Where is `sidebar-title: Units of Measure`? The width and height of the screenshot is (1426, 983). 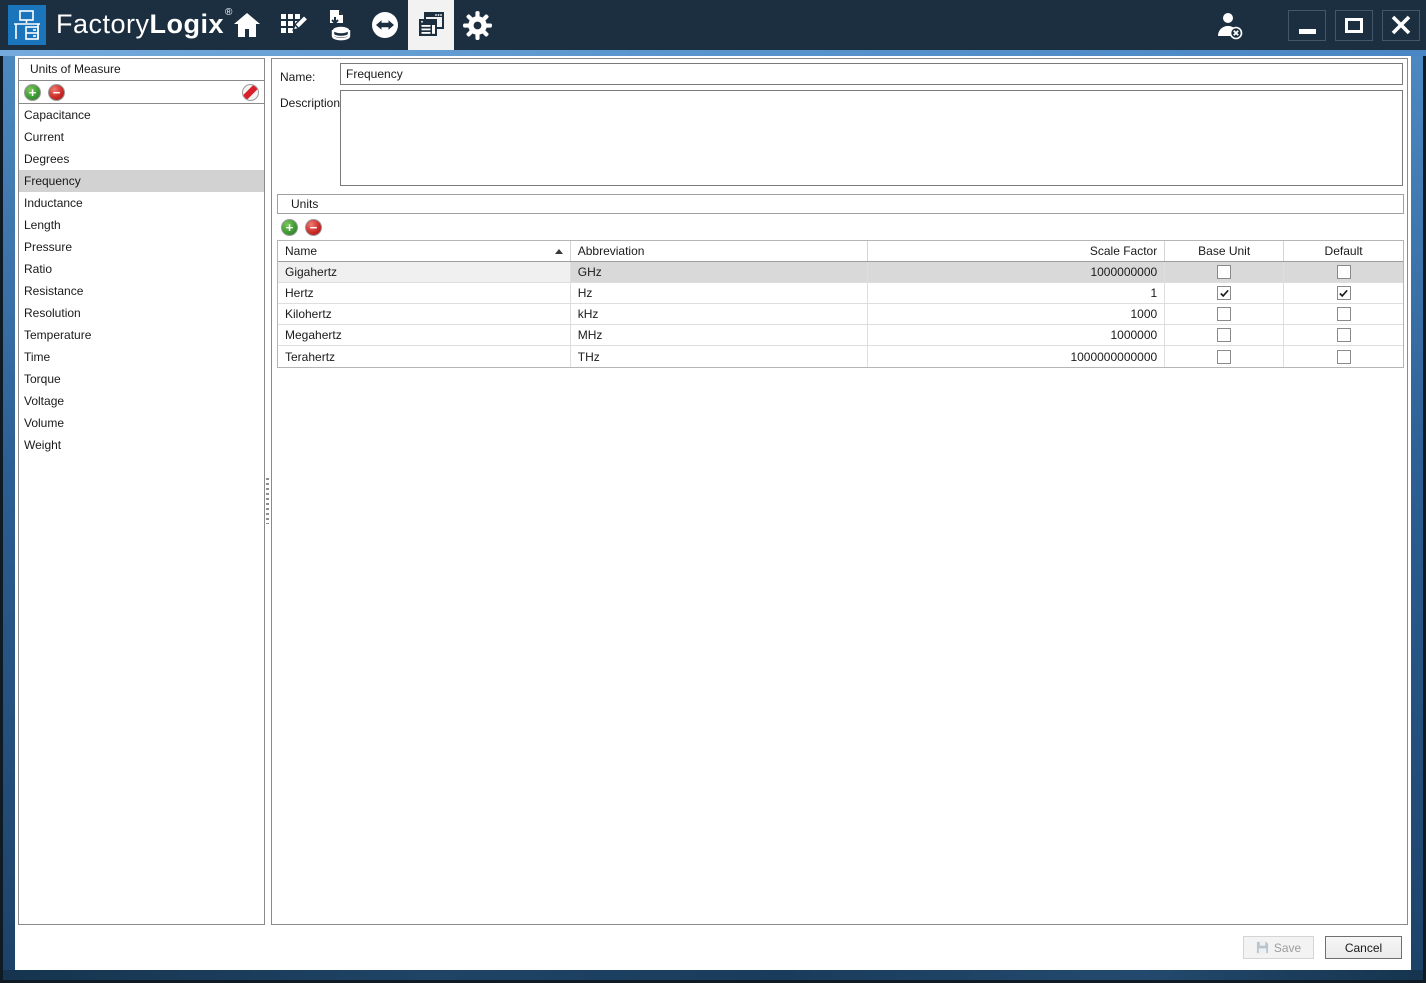 sidebar-title: Units of Measure is located at coordinates (141, 70).